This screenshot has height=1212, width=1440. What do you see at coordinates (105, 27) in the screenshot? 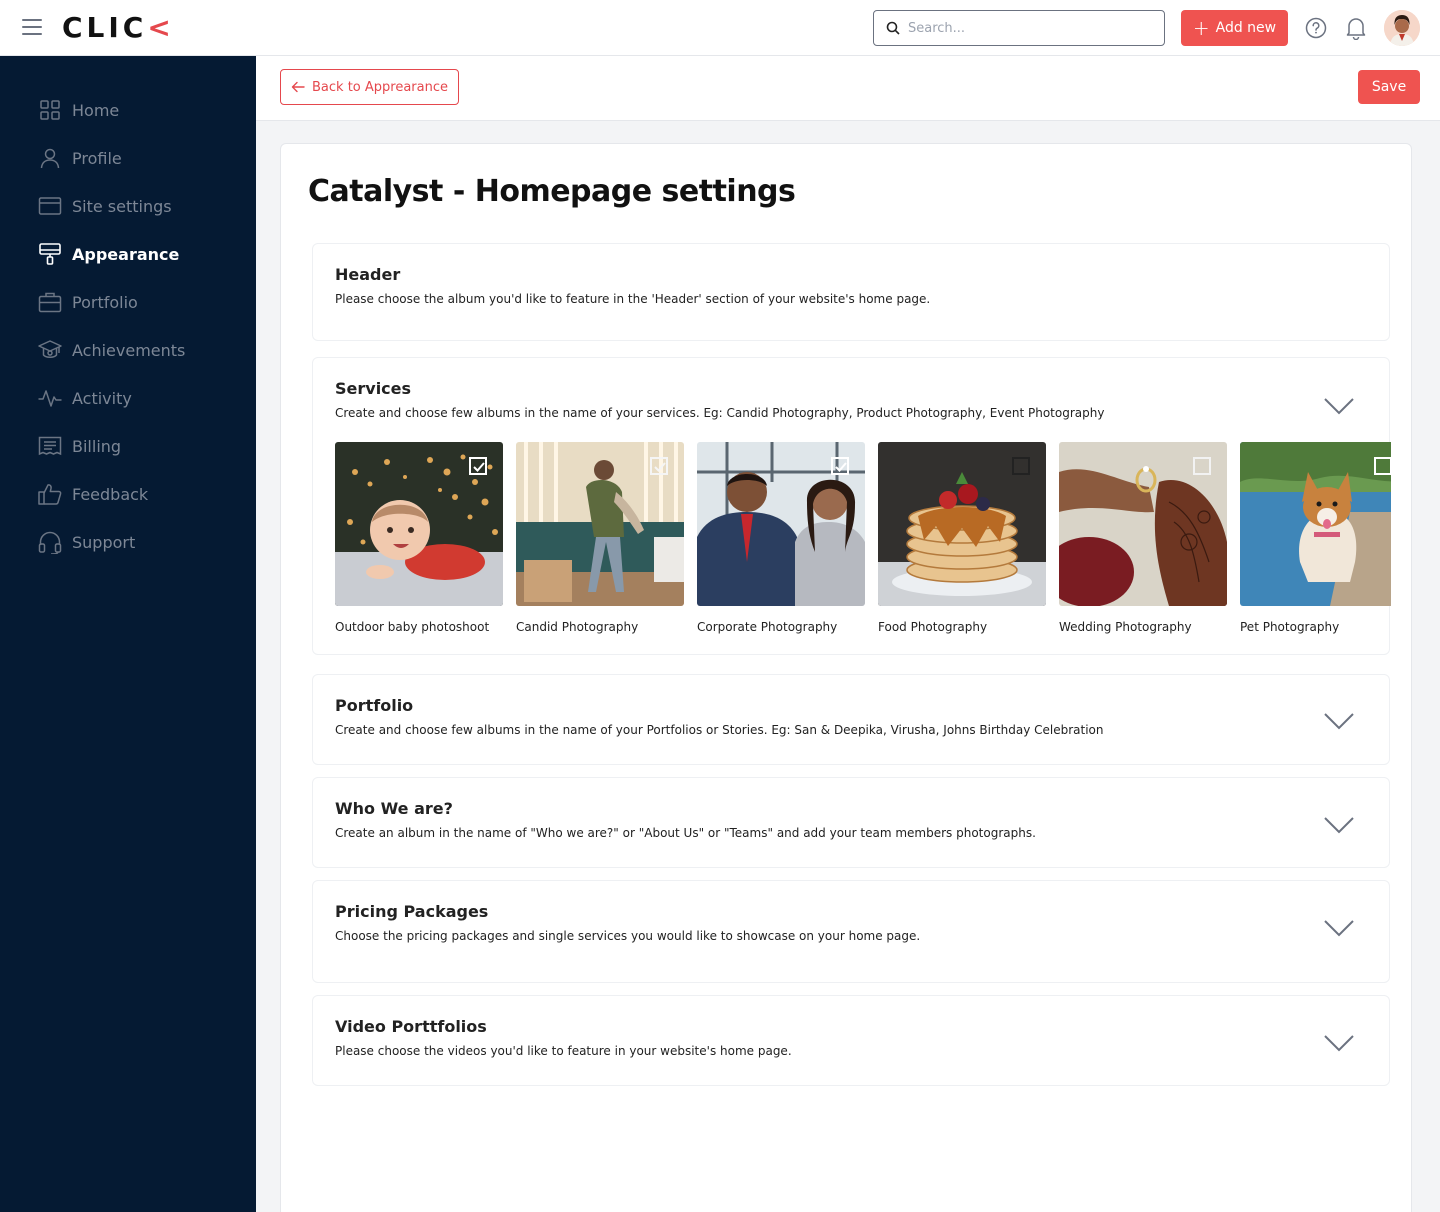
I see `logo-text: CLIC` at bounding box center [105, 27].